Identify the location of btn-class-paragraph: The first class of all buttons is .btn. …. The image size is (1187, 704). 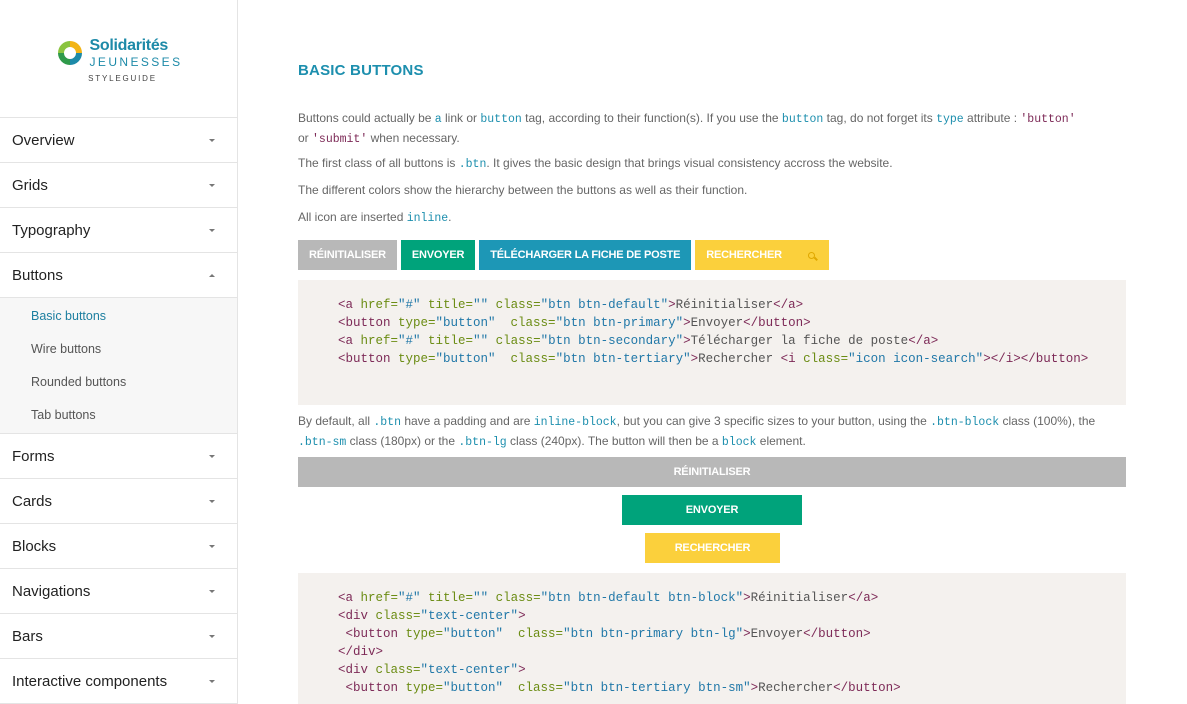
(595, 164).